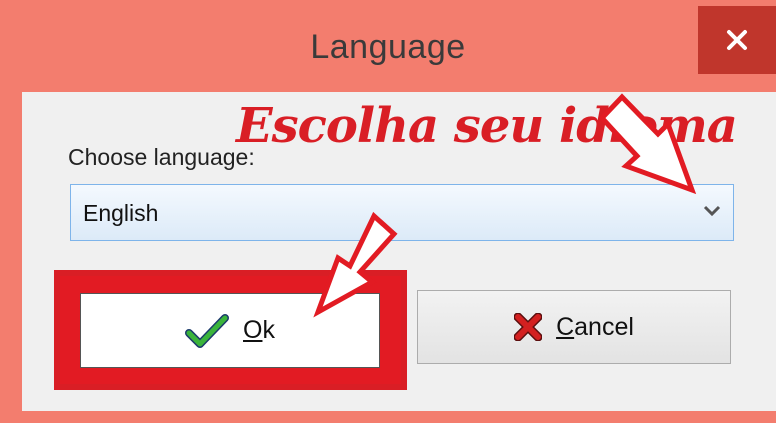  What do you see at coordinates (528, 327) in the screenshot?
I see `red-x-icon` at bounding box center [528, 327].